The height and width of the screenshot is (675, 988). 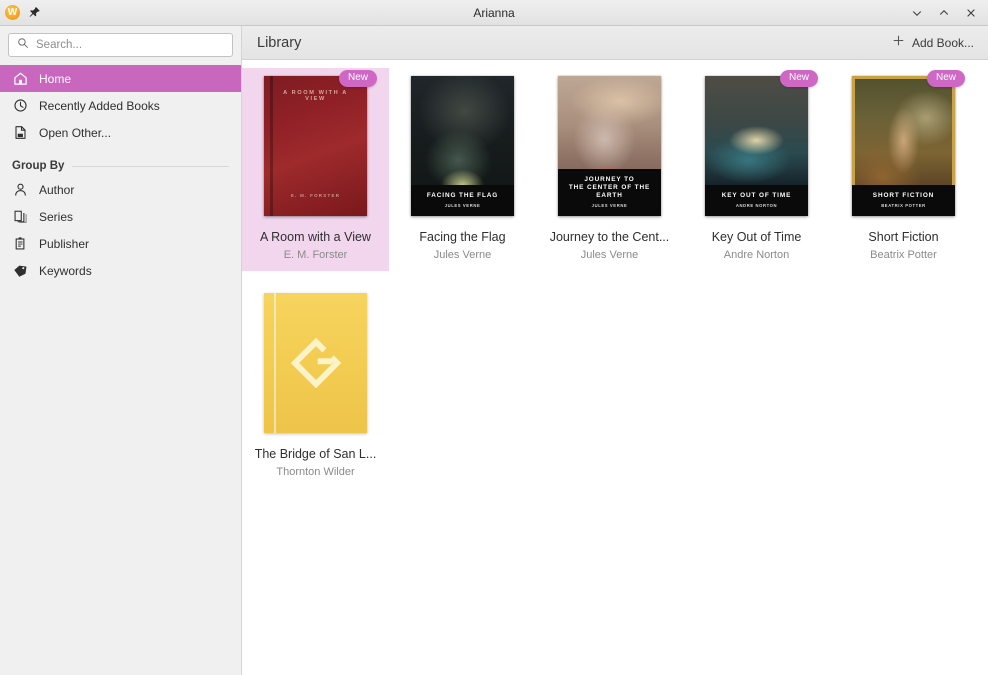 I want to click on book-cover: A ROOM WITH A VIEW E. M. FORSTER, so click(x=315, y=146).